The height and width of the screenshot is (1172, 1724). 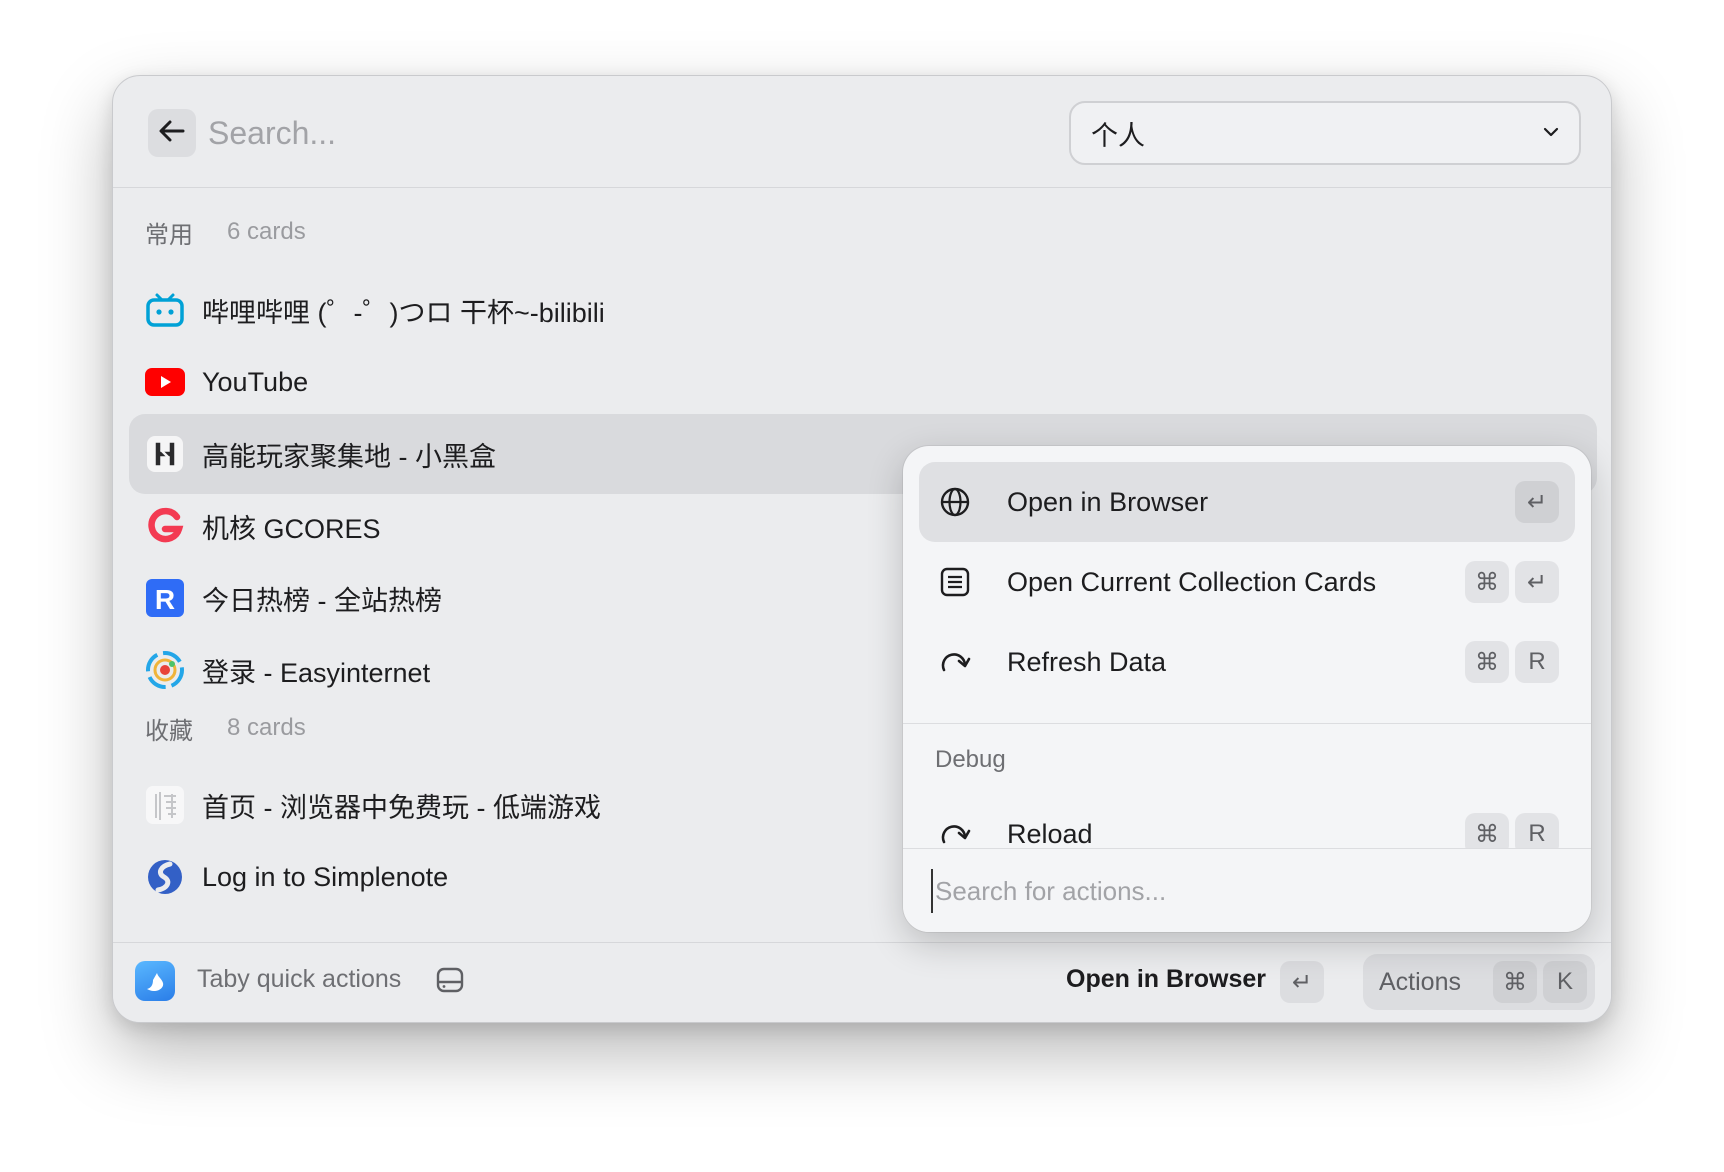 I want to click on back-button, so click(x=172, y=133).